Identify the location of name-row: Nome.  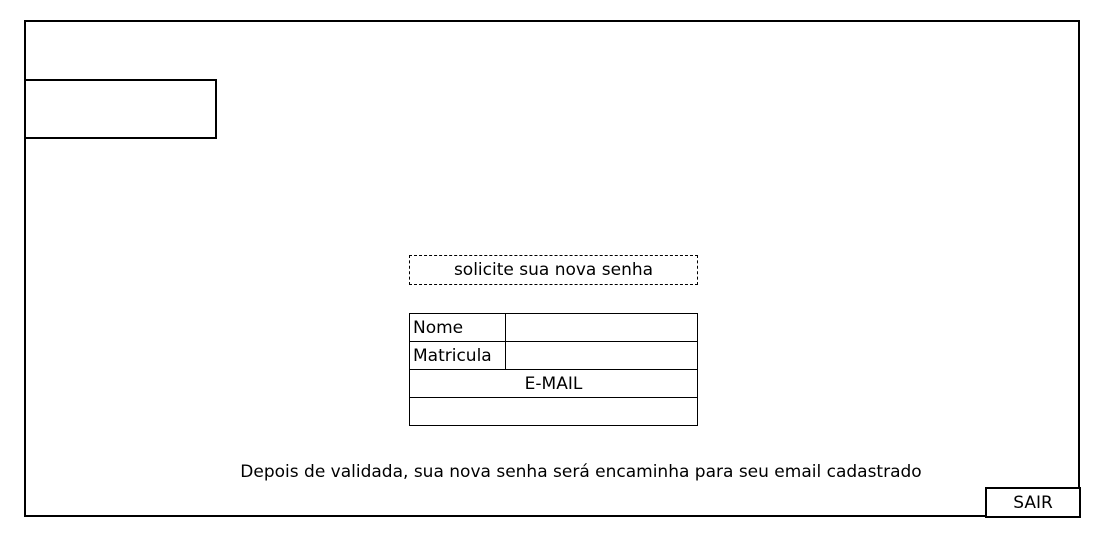
(553, 327).